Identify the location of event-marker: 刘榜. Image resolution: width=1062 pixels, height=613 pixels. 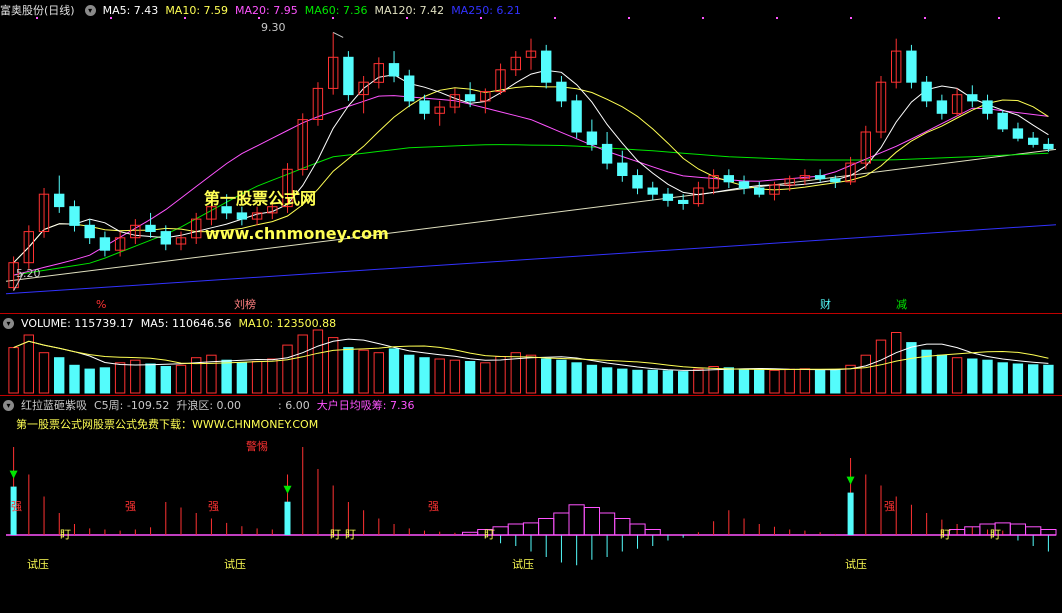
(245, 304).